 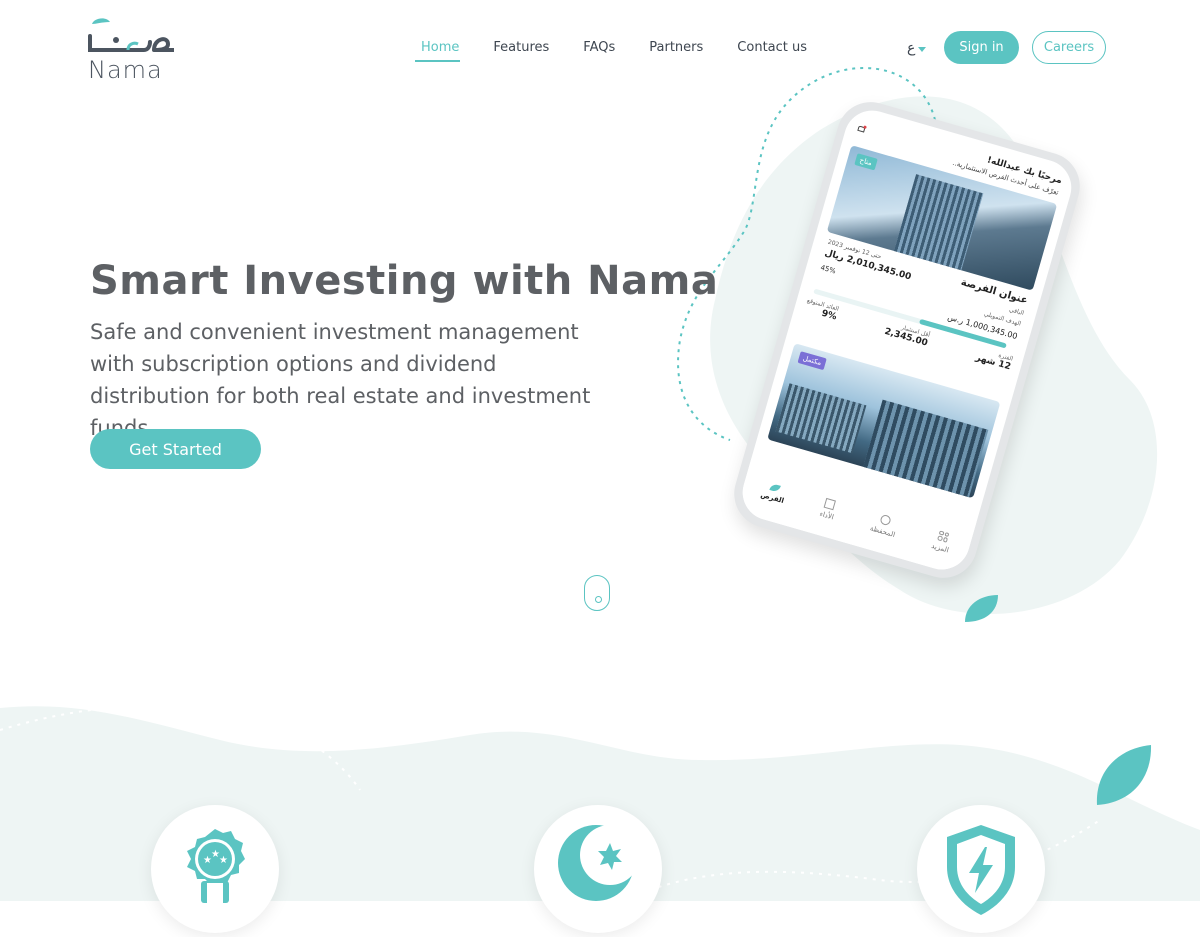 I want to click on nav-partners: Partners, so click(x=676, y=51).